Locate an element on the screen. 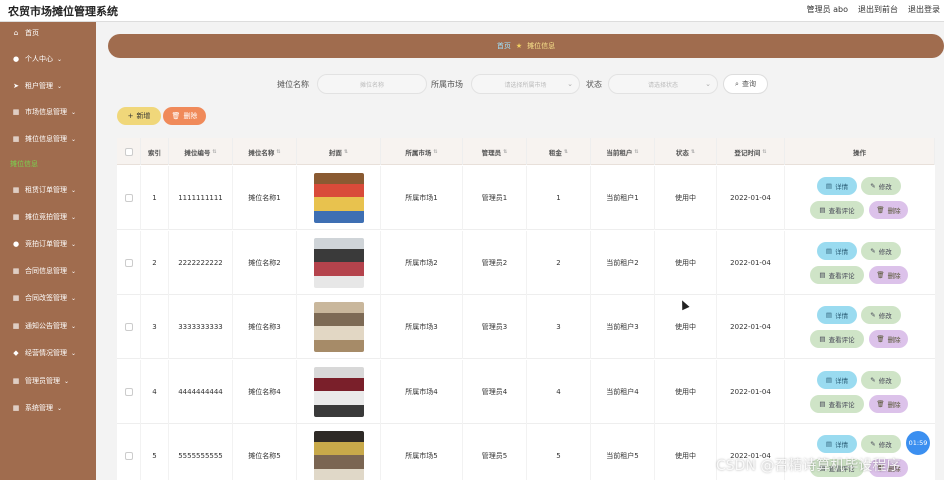 This screenshot has height=480, width=944. row-checkbox-cell is located at coordinates (129, 391).